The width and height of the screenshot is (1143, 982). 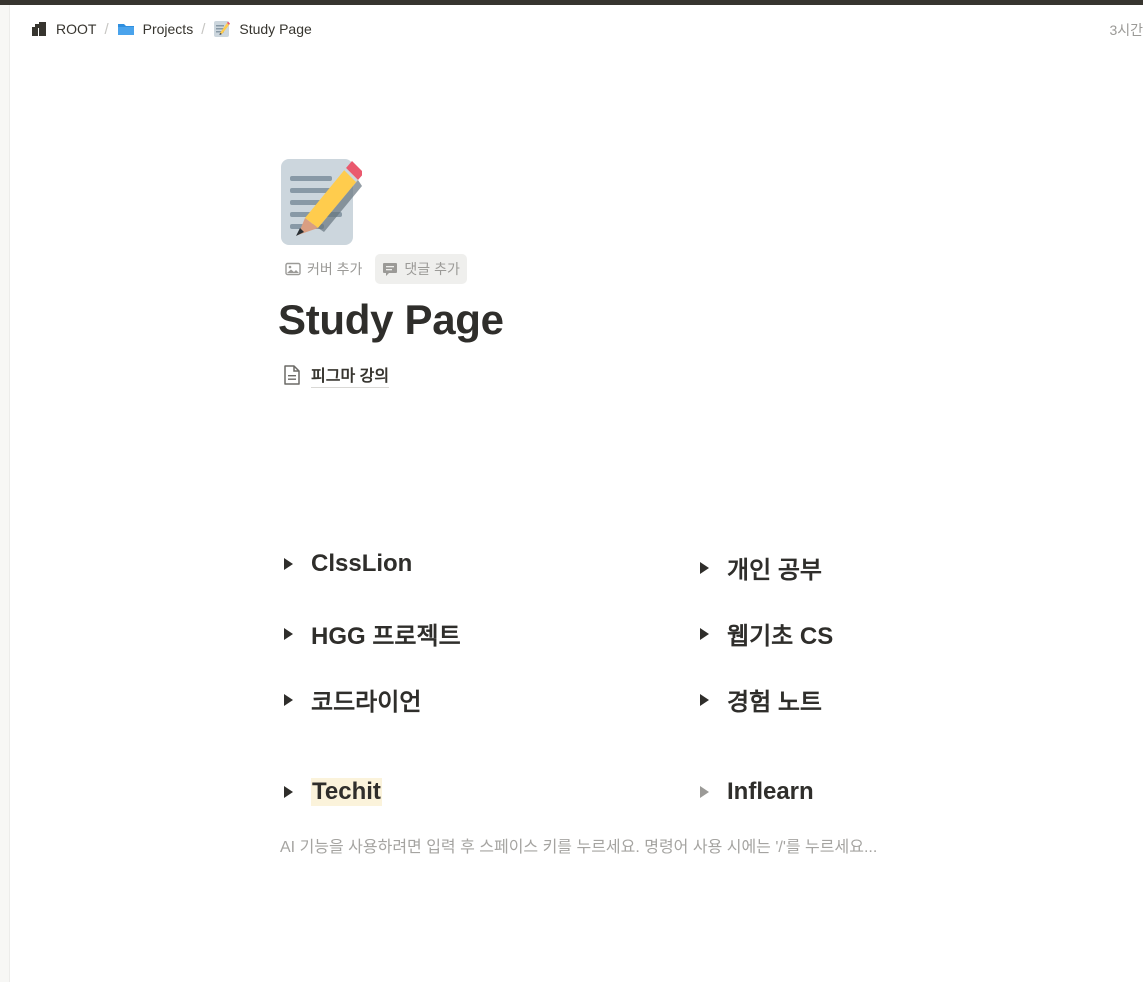 I want to click on subpage-link: 피그마 강의, so click(x=630, y=375).